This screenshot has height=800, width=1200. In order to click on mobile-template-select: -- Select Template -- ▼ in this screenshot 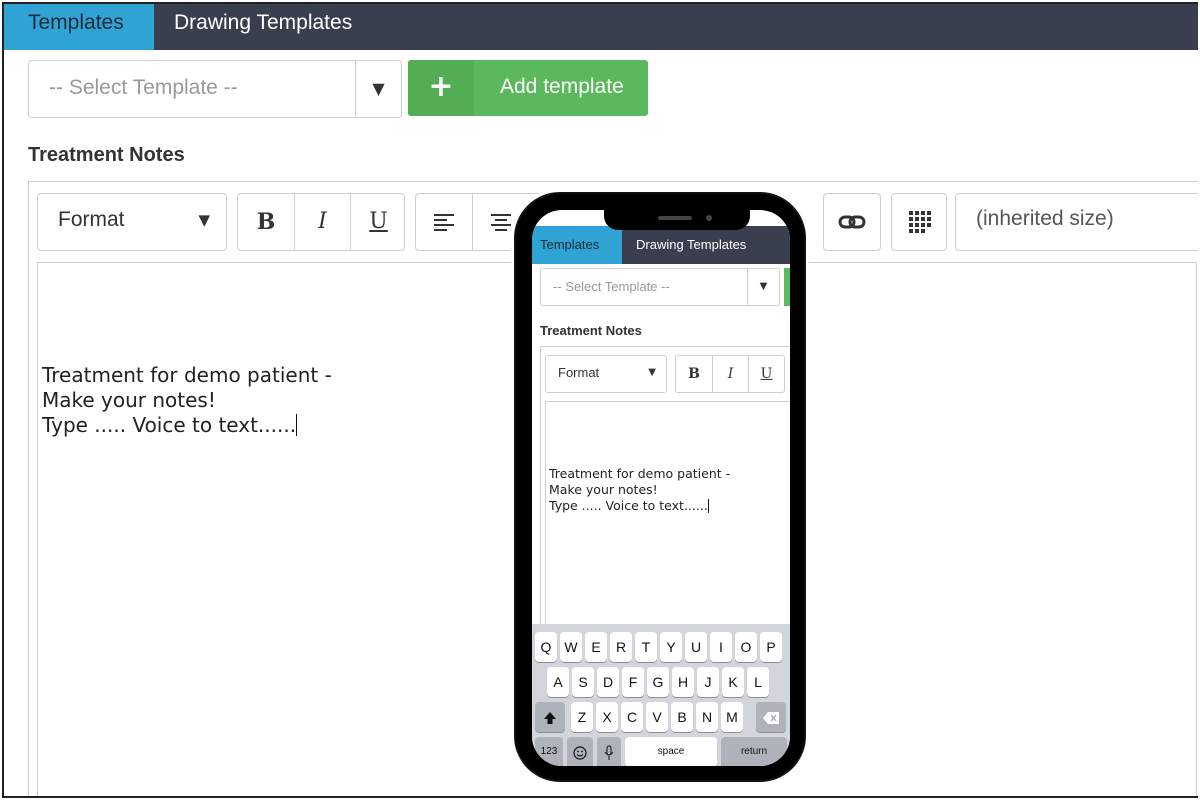, I will do `click(660, 287)`.